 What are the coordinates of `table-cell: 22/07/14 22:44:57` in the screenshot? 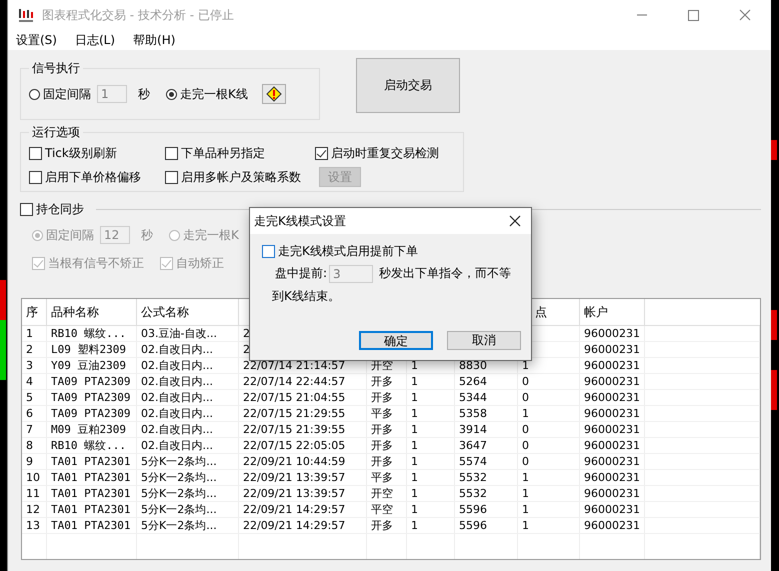 It's located at (302, 381).